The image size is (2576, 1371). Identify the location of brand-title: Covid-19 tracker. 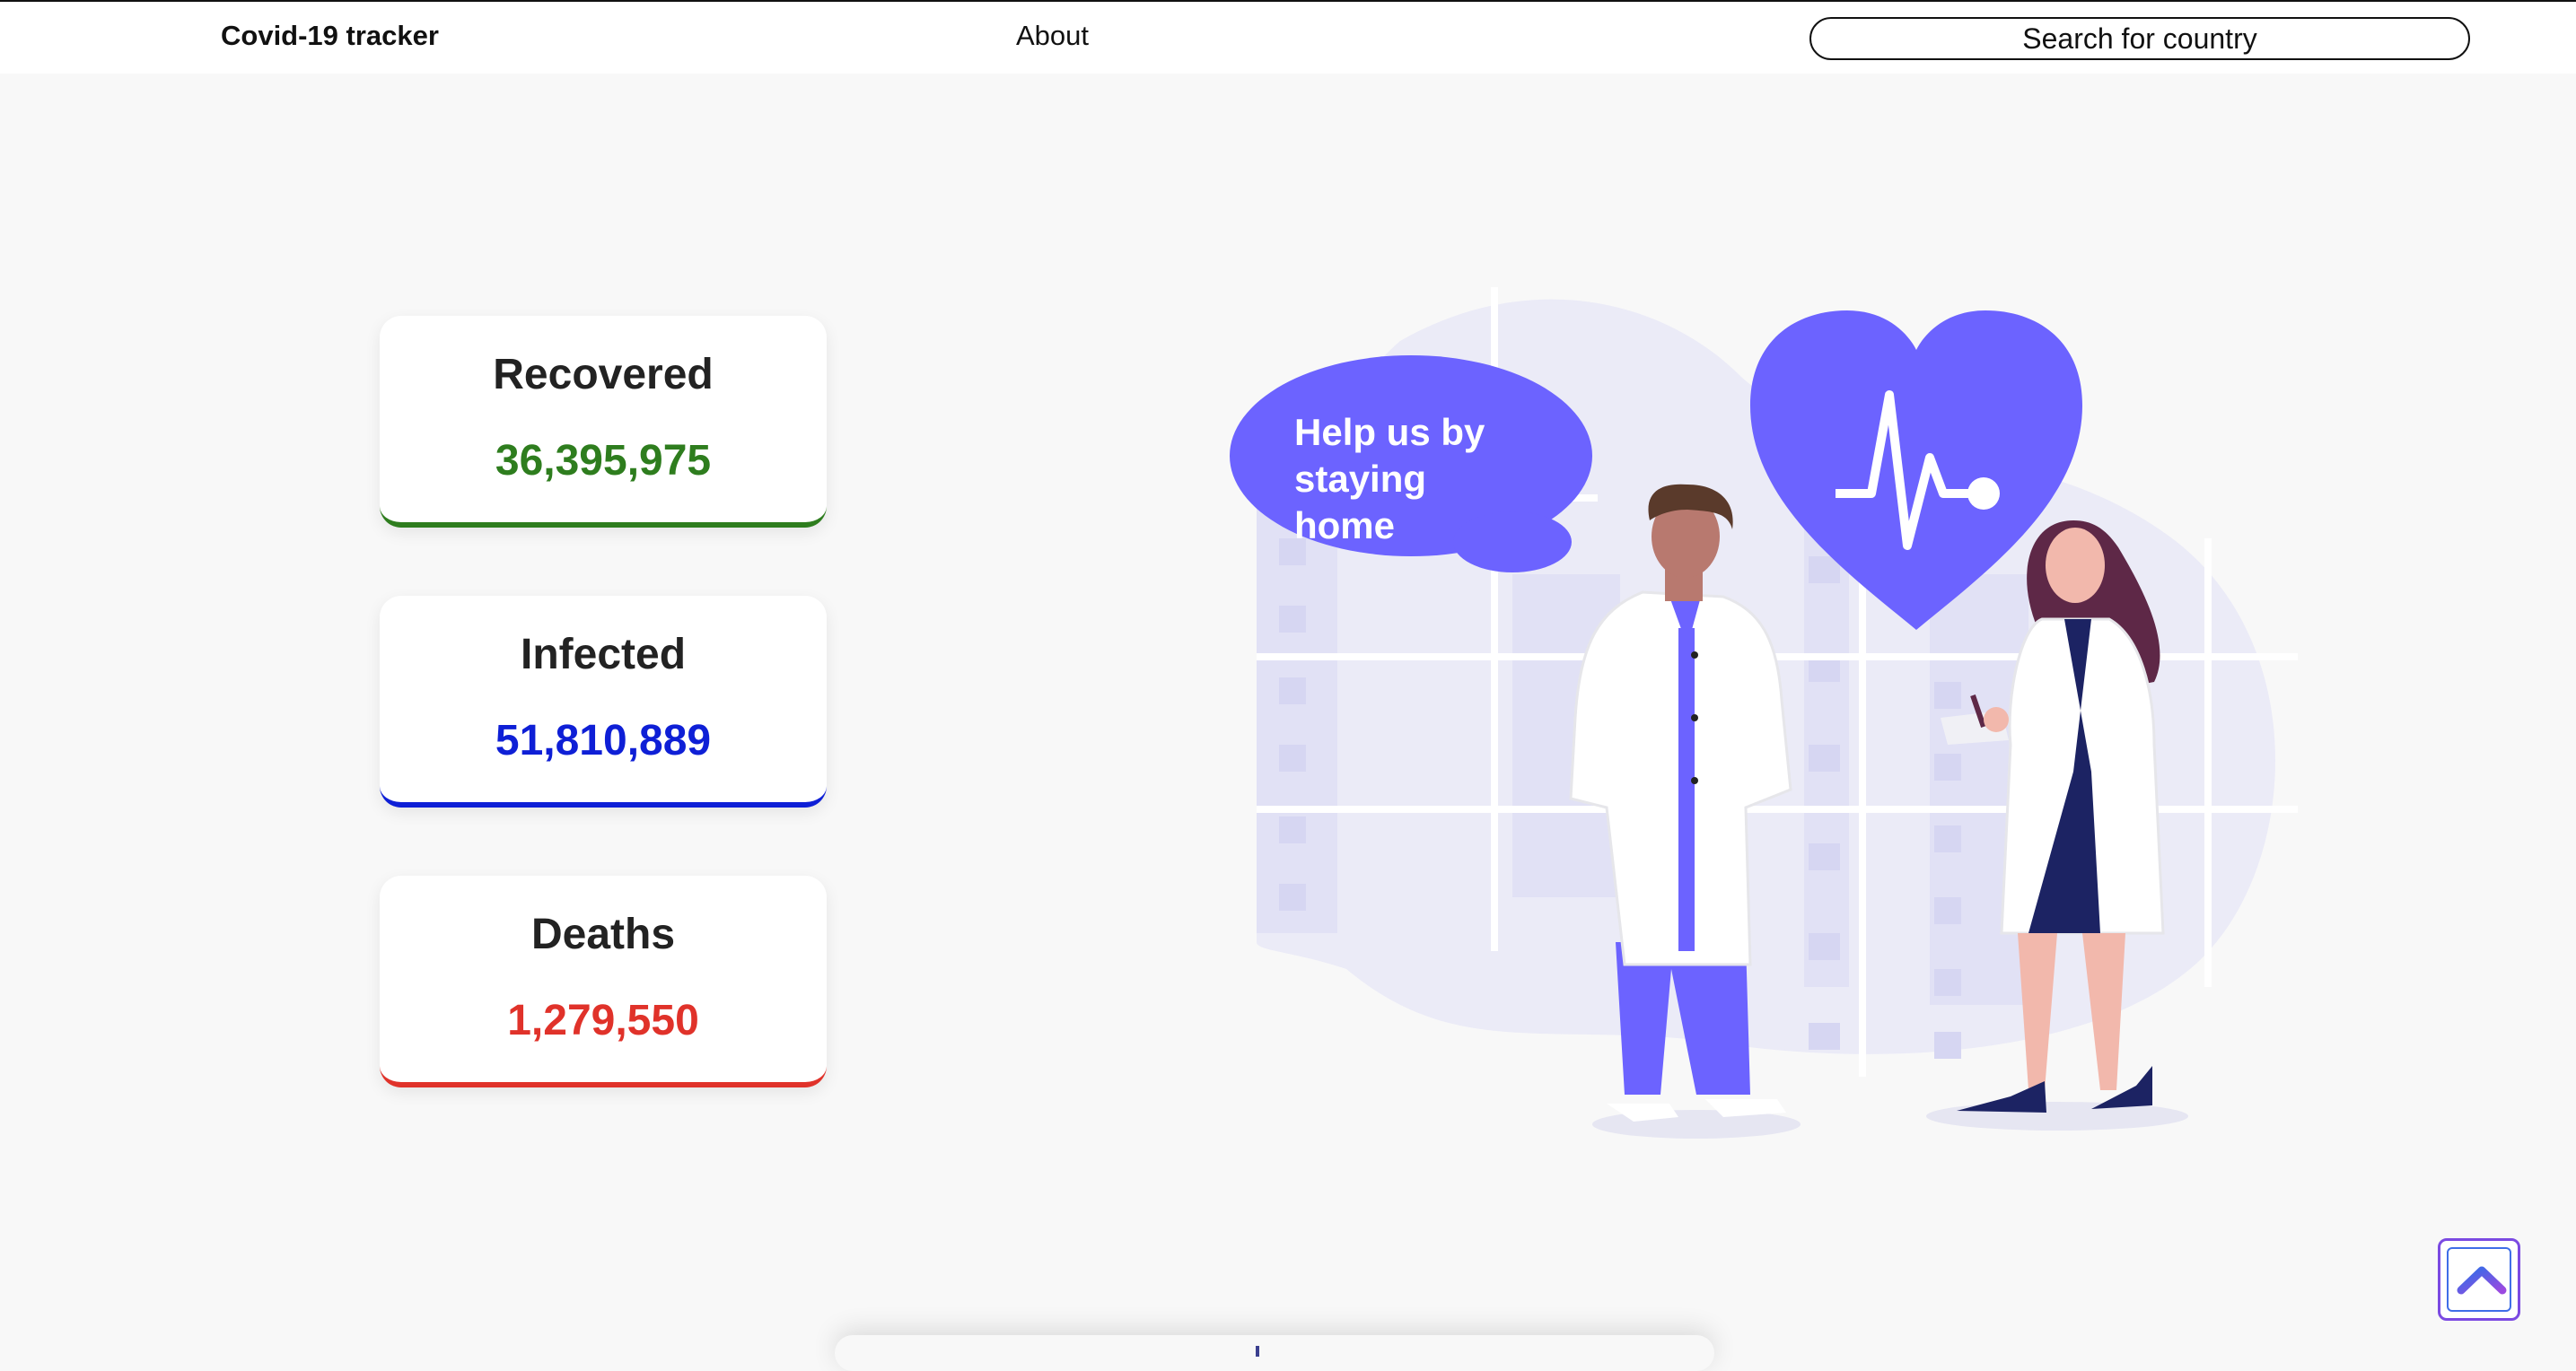
(330, 36).